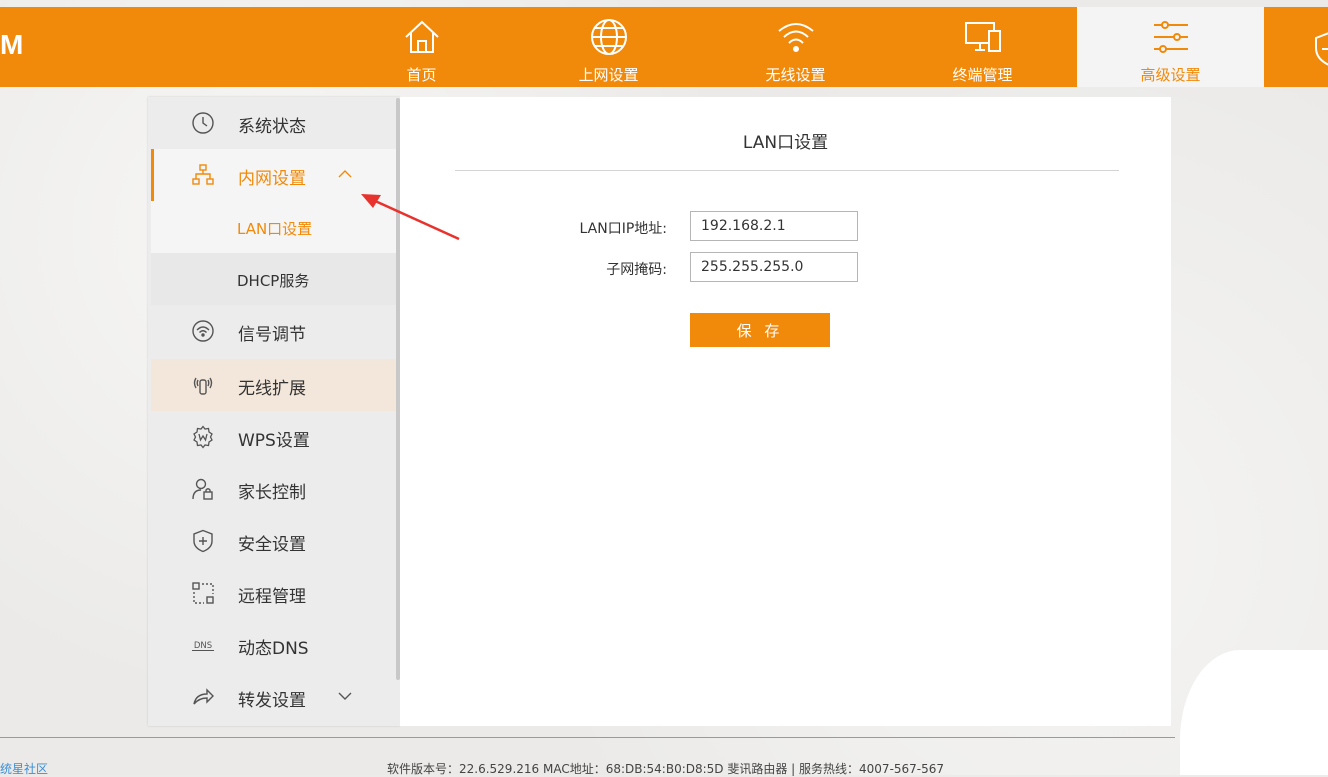 The width and height of the screenshot is (1328, 777). What do you see at coordinates (273, 649) in the screenshot?
I see `sidebar-item-label: 动态DNS` at bounding box center [273, 649].